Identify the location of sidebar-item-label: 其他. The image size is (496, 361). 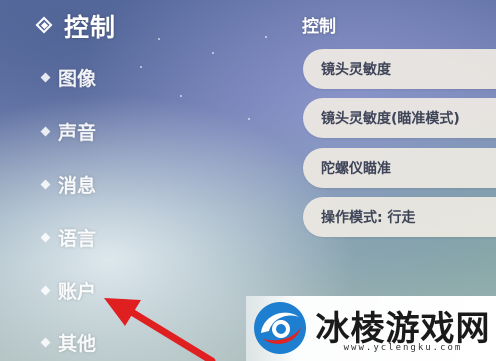
(77, 343).